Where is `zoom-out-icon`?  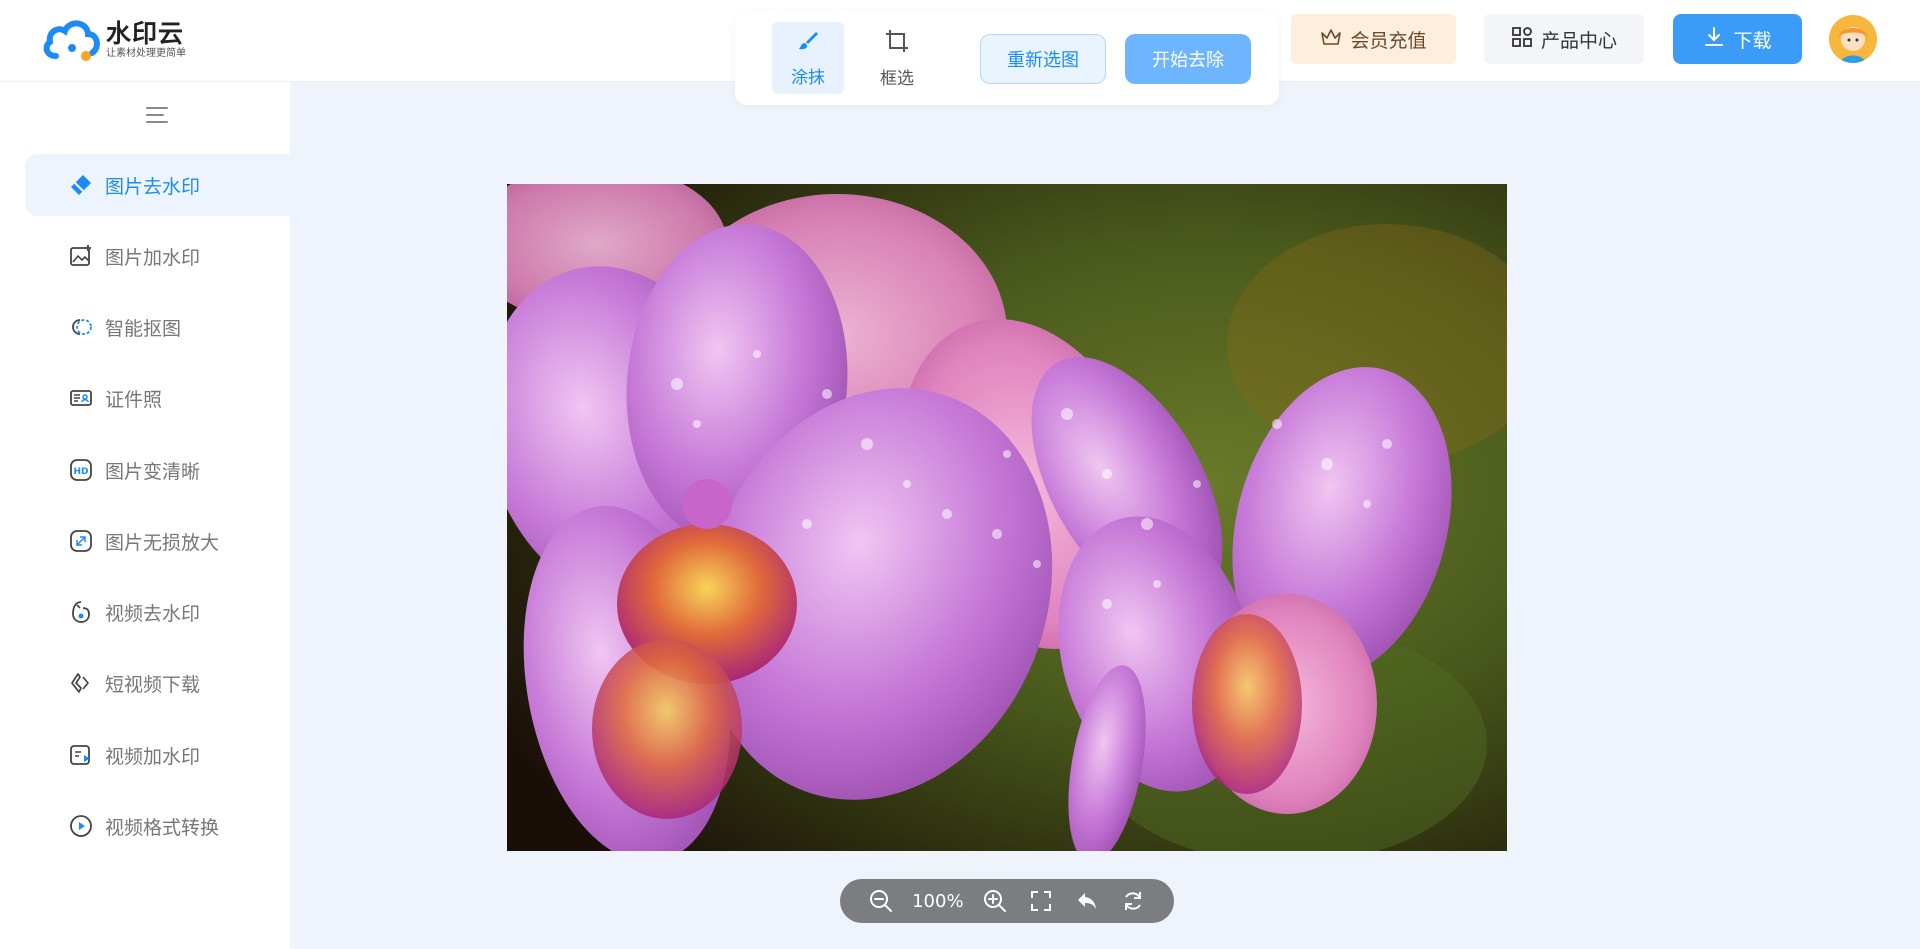 zoom-out-icon is located at coordinates (881, 901).